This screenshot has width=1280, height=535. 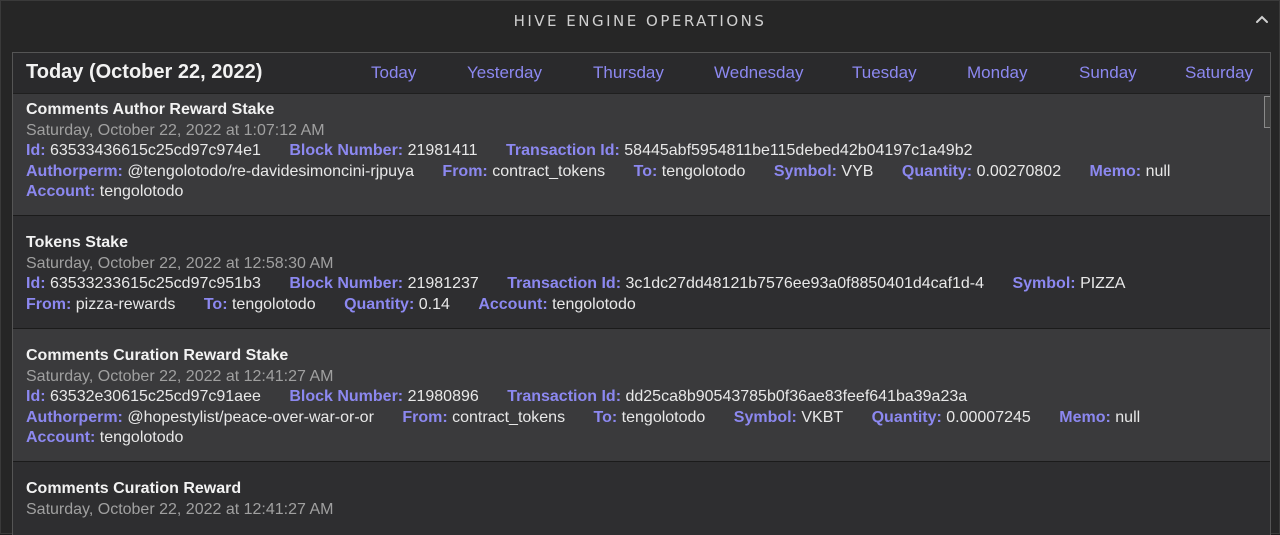 What do you see at coordinates (1103, 283) in the screenshot?
I see `symbol-value: PIZZA` at bounding box center [1103, 283].